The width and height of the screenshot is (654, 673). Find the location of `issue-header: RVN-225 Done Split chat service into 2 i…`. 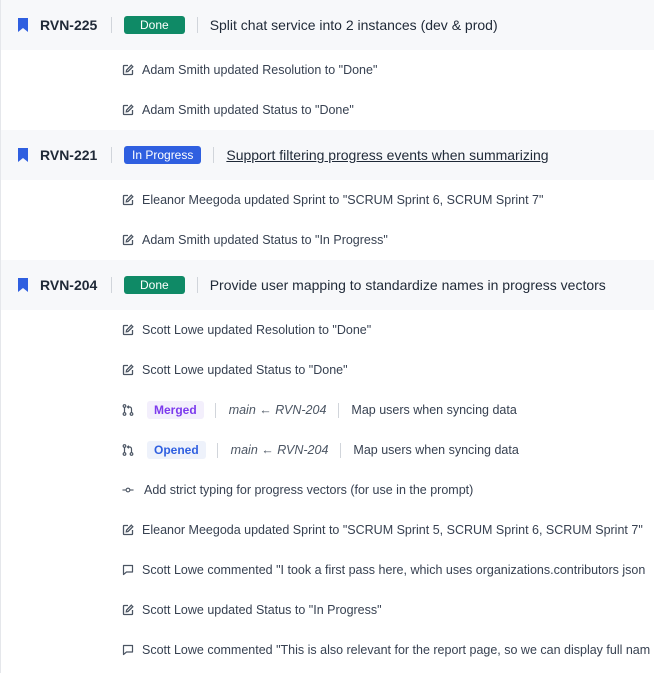

issue-header: RVN-225 Done Split chat service into 2 i… is located at coordinates (327, 25).